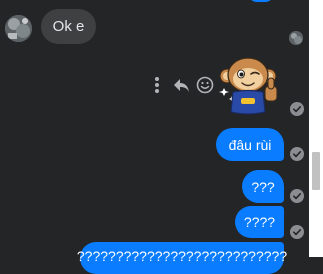  I want to click on message-text: Ok e, so click(68, 26).